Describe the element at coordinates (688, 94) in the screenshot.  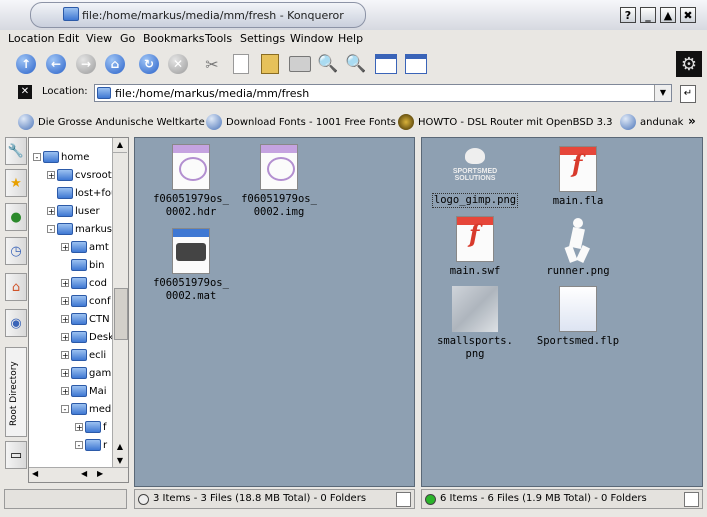
I see `go-icon: ↵` at that location.